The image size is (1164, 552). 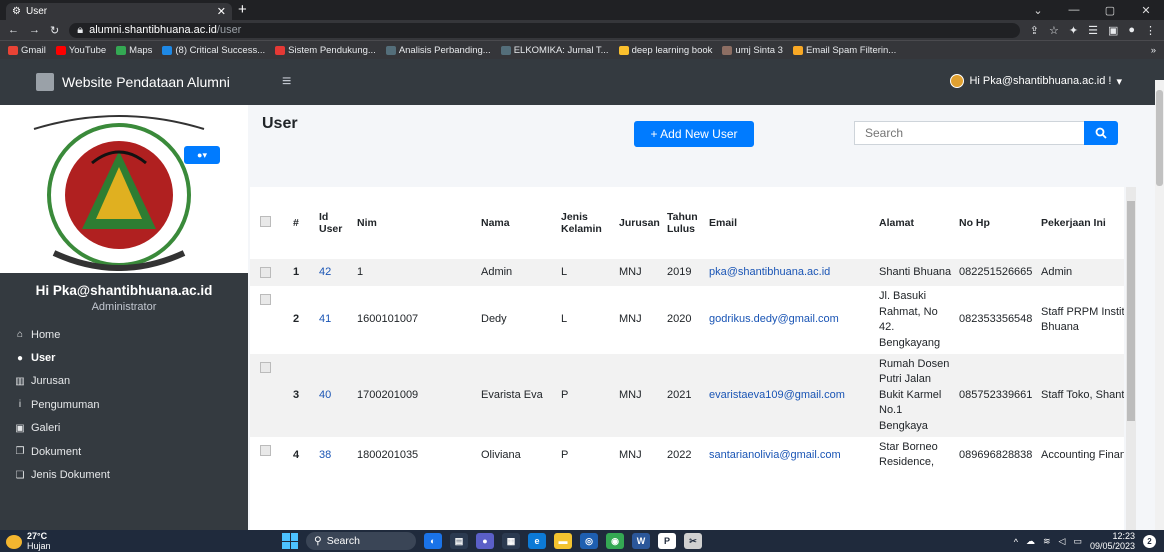 I want to click on back-icon: ←, so click(x=13, y=30).